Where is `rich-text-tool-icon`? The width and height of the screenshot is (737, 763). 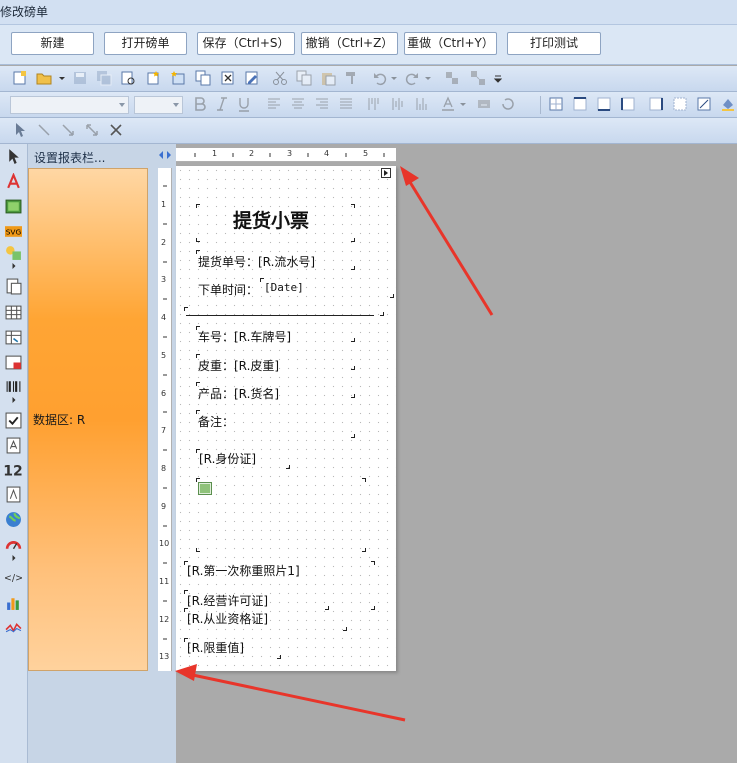 rich-text-tool-icon is located at coordinates (13, 445).